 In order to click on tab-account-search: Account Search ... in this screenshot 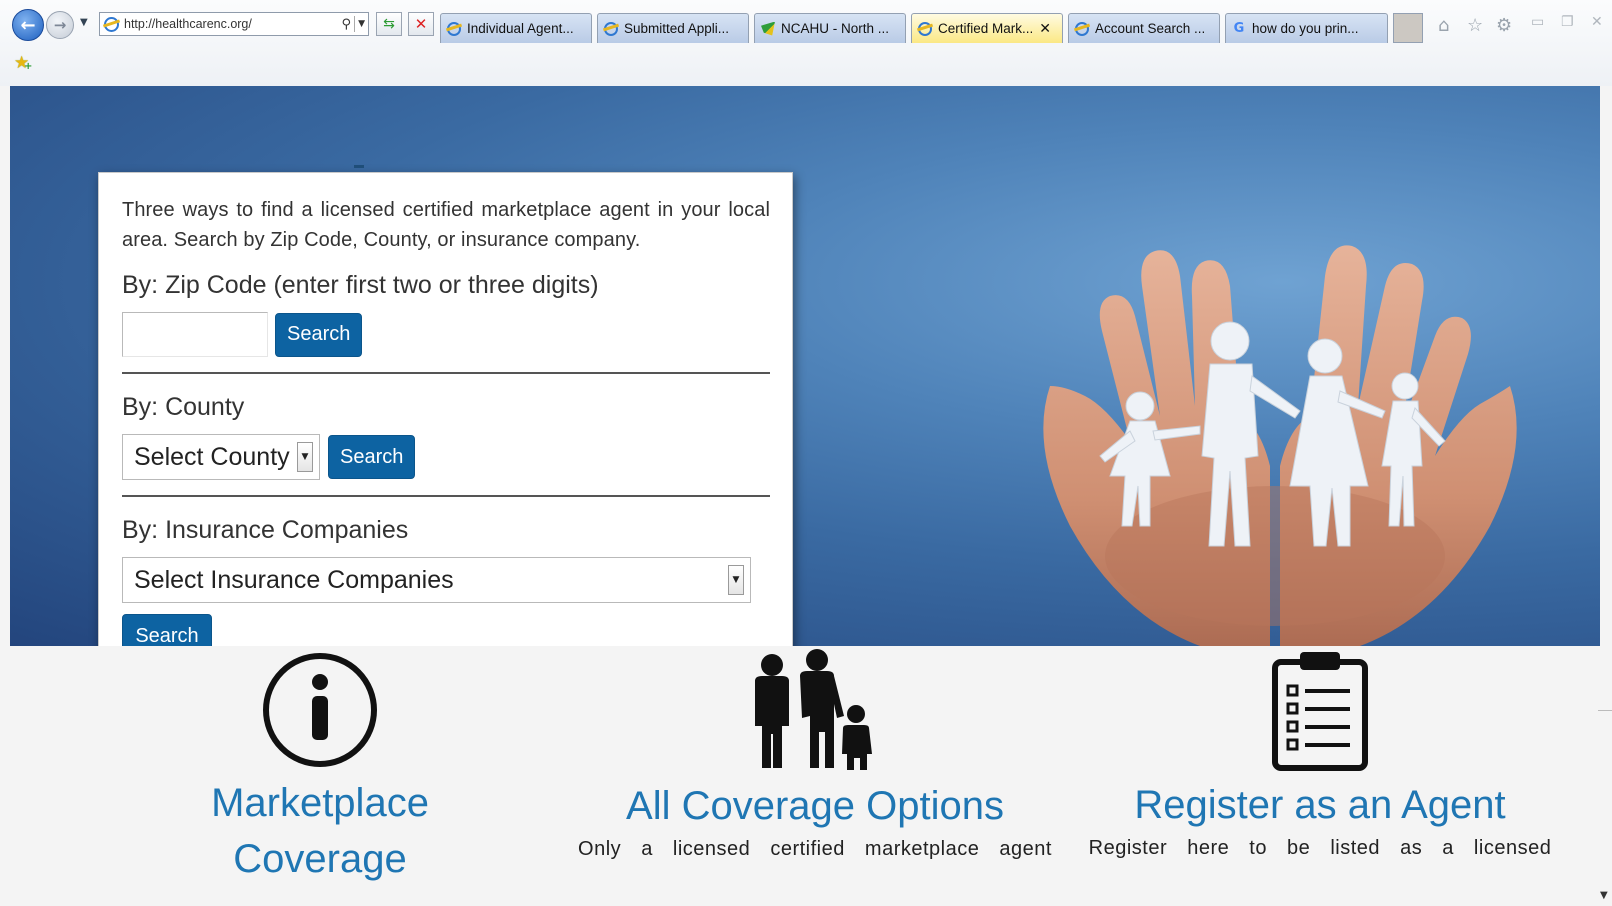, I will do `click(1144, 28)`.